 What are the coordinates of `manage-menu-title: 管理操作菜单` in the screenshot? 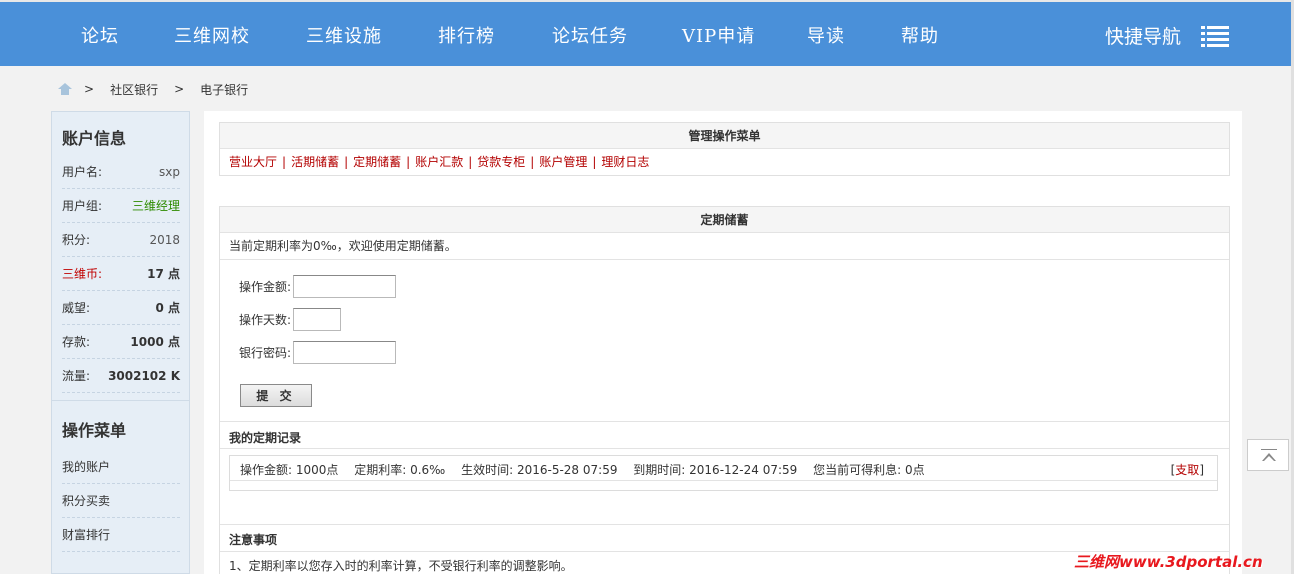 It's located at (724, 136).